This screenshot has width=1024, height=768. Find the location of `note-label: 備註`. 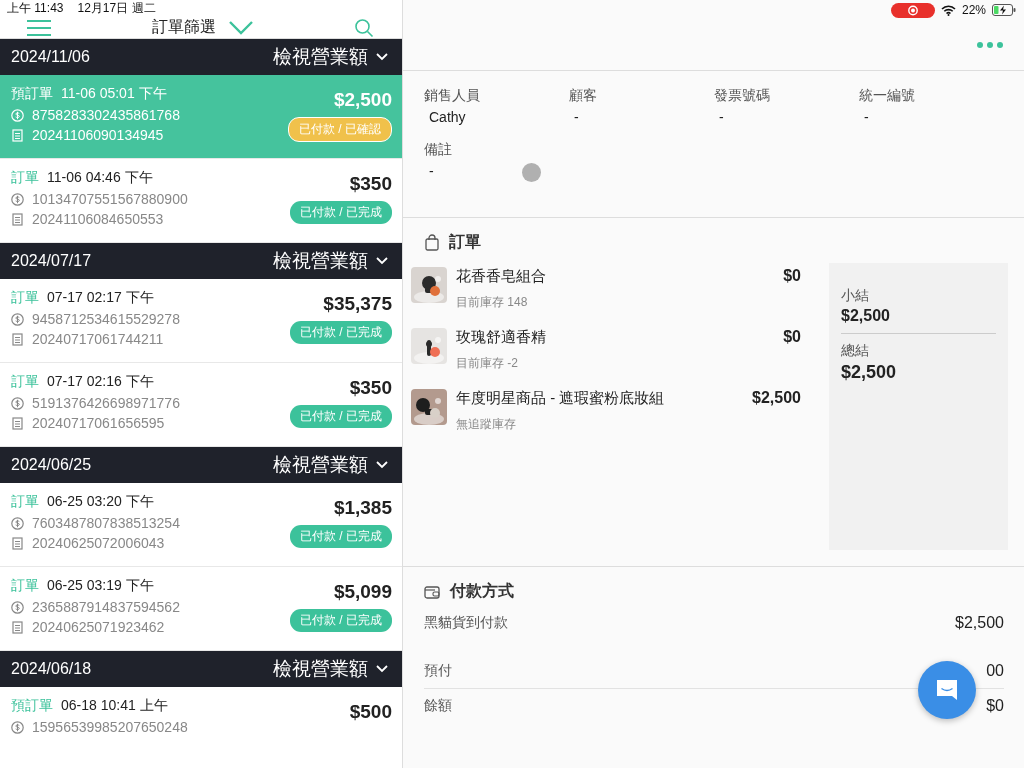

note-label: 備註 is located at coordinates (438, 150).